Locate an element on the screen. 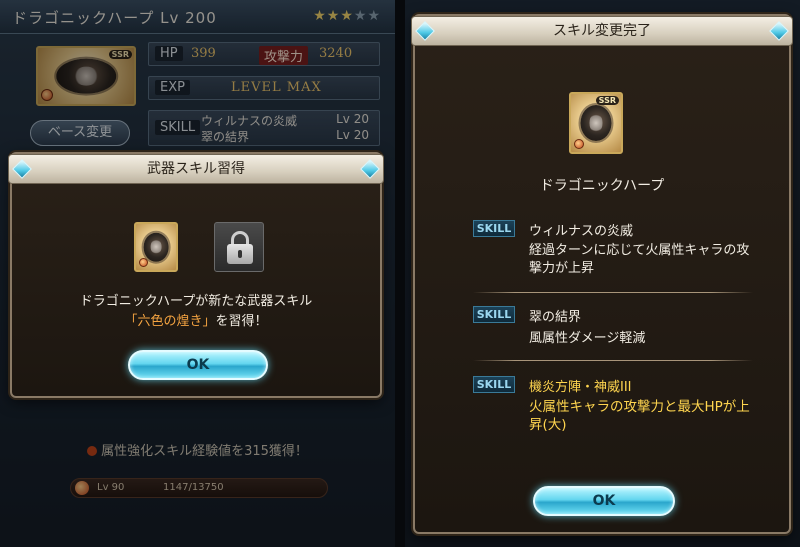  skill-description: 経過ターンに応じて火属性キャラの攻撃力が上昇 is located at coordinates (639, 259).